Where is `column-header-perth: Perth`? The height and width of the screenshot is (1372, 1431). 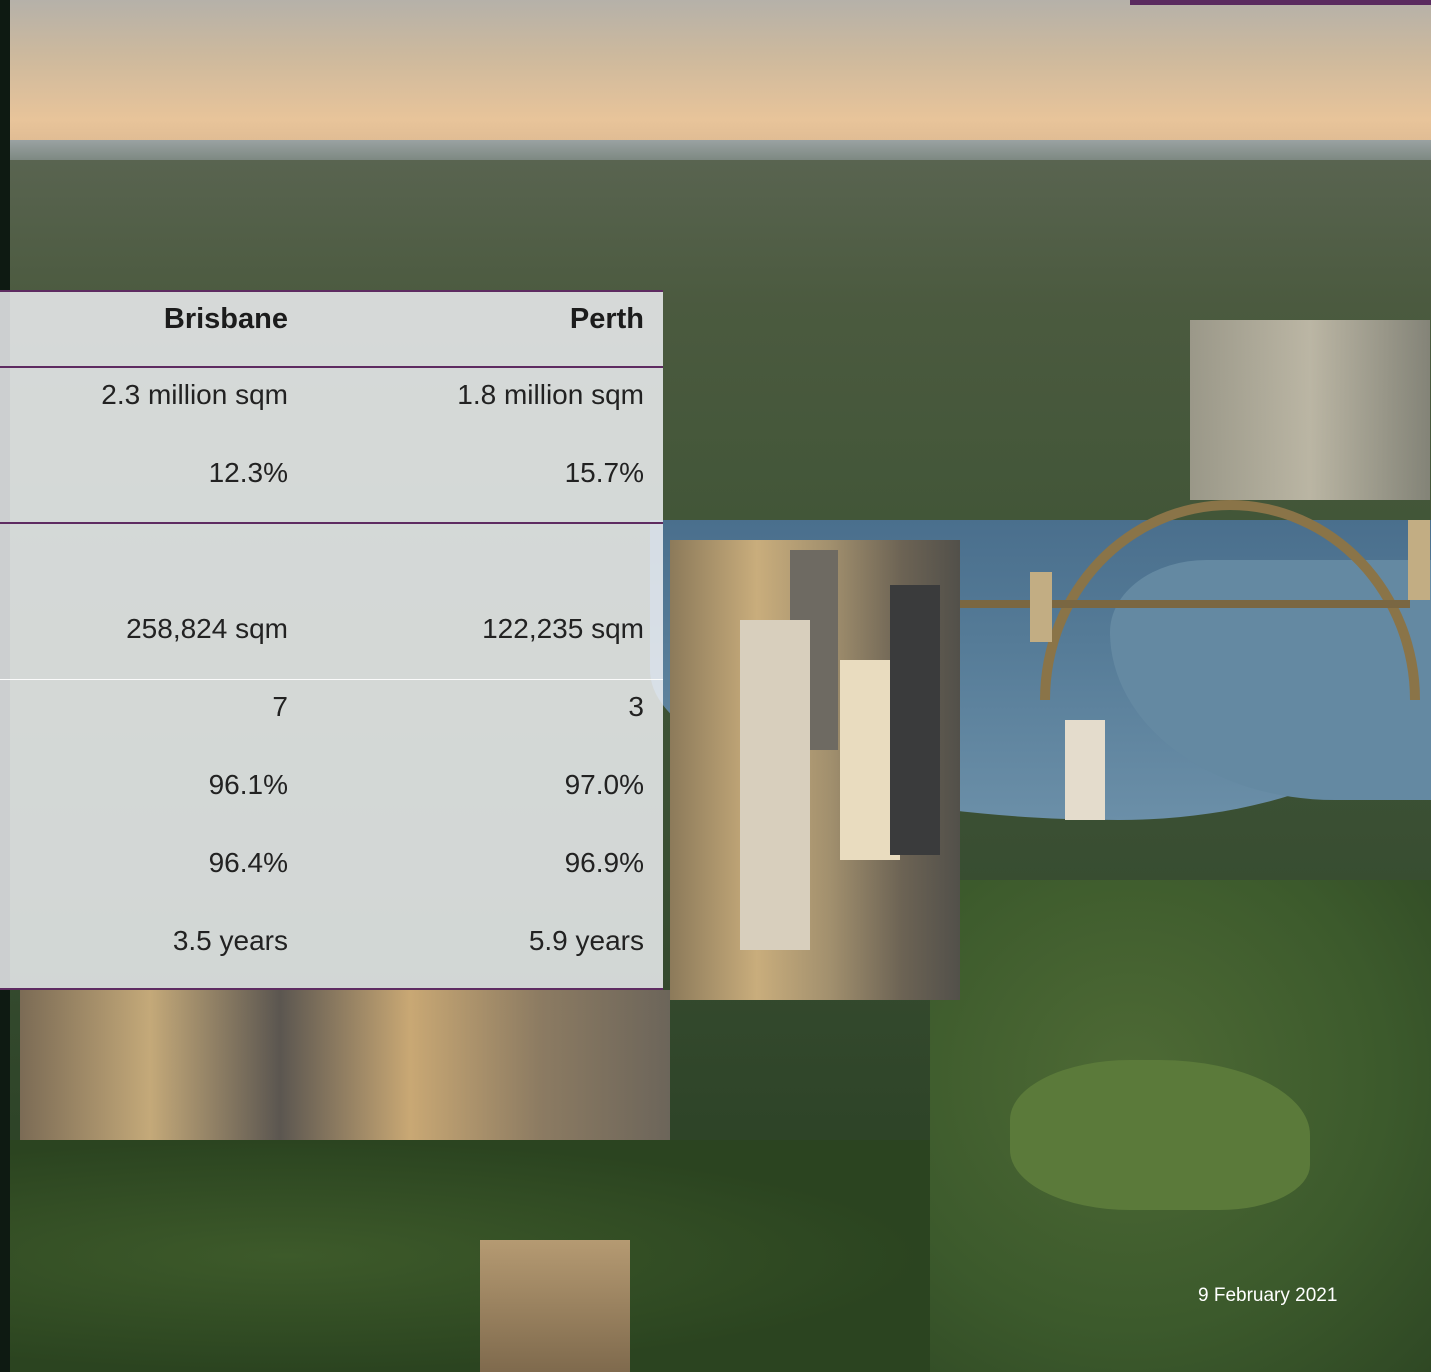
column-header-perth: Perth is located at coordinates (606, 319).